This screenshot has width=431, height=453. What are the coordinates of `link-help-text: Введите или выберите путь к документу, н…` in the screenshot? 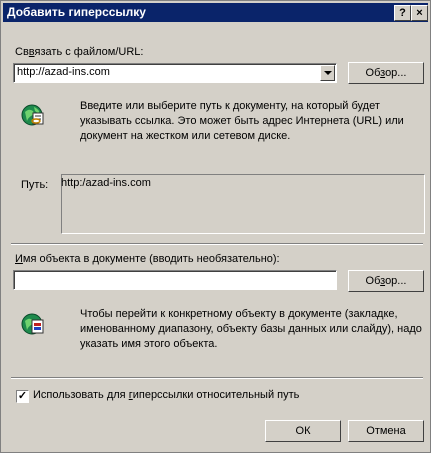 It's located at (242, 121).